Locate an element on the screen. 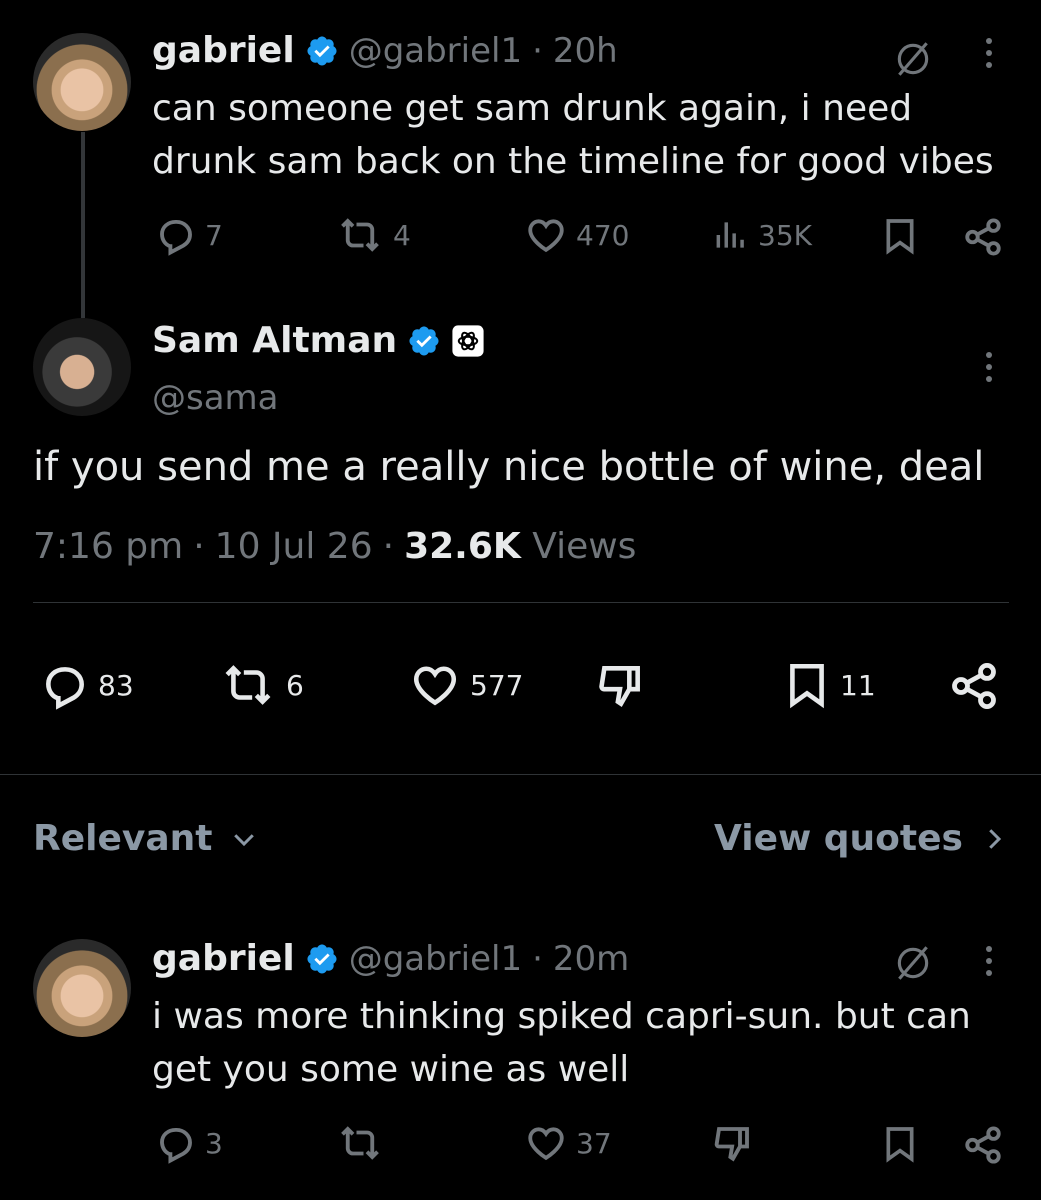 This screenshot has width=1041, height=1200. reply-count: 83 is located at coordinates (116, 685).